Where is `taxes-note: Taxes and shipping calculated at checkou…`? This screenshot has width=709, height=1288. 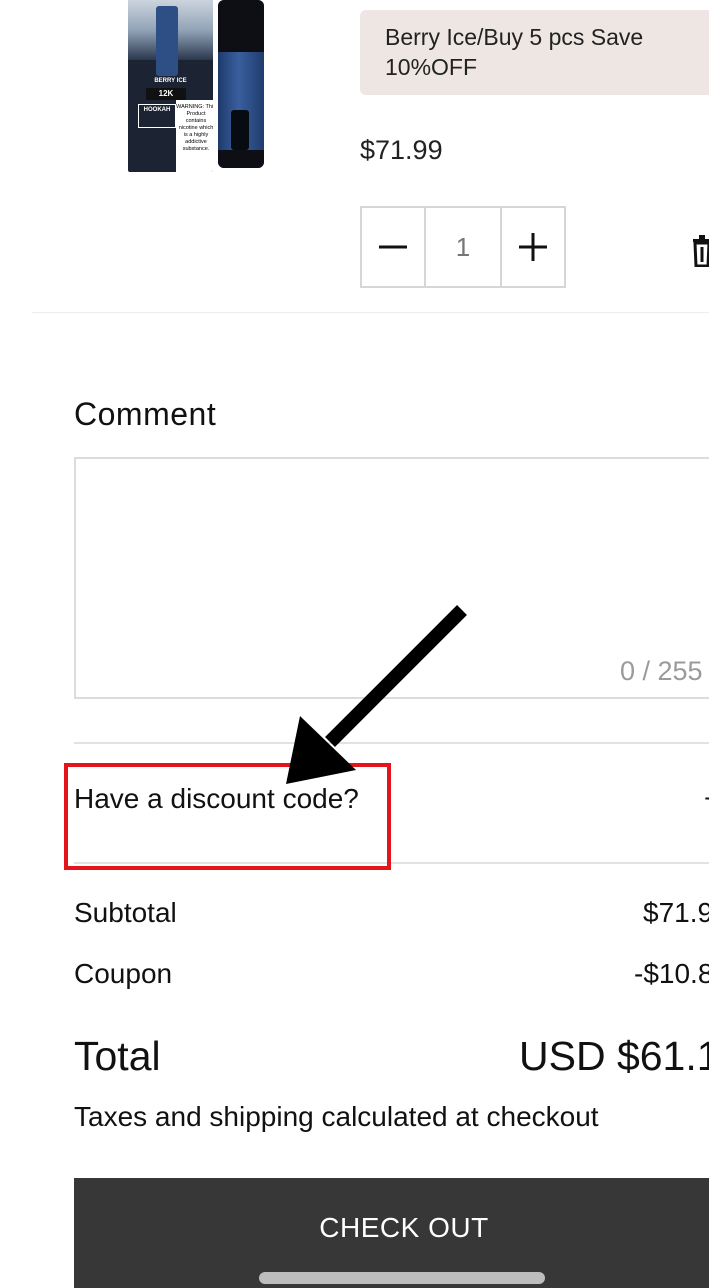
taxes-note: Taxes and shipping calculated at checkou… is located at coordinates (336, 1116).